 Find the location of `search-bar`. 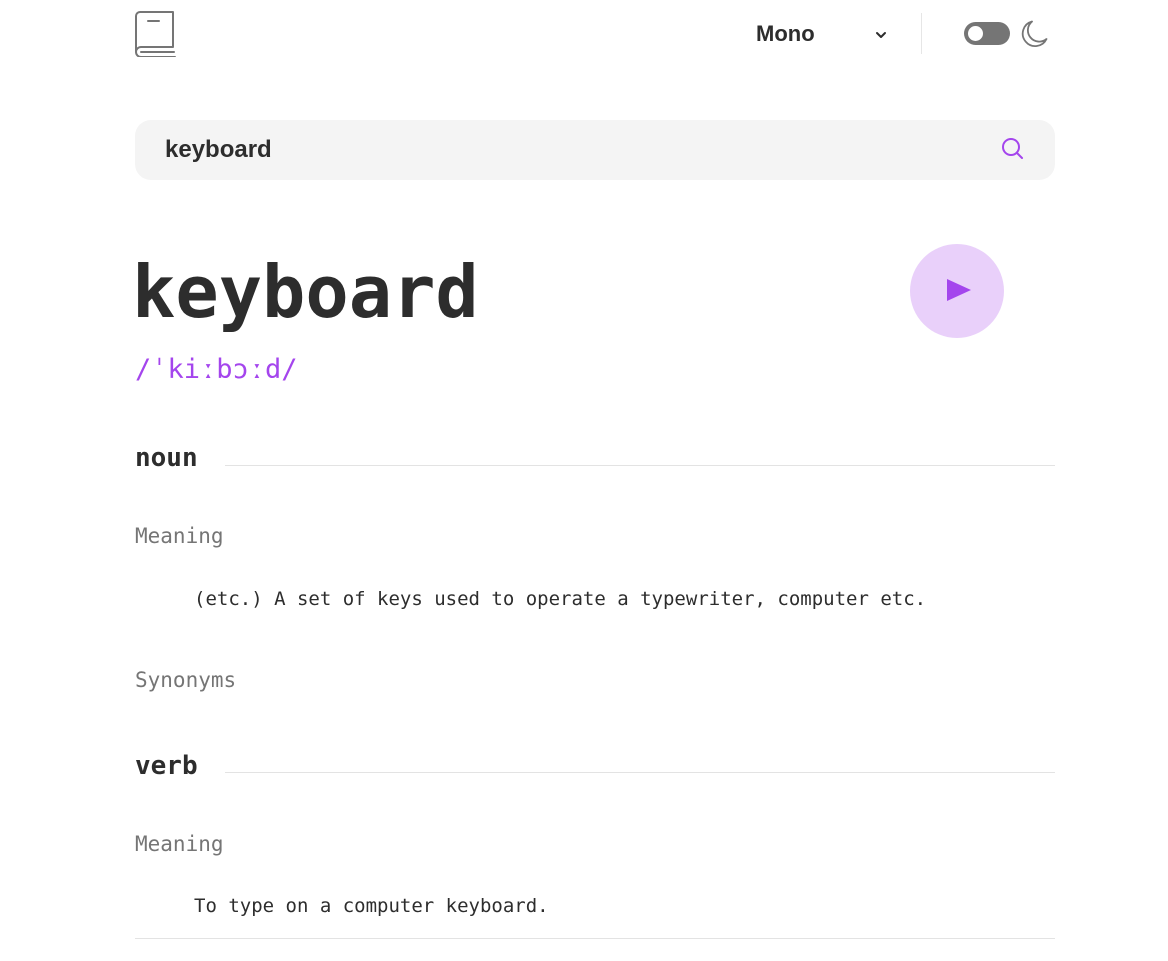

search-bar is located at coordinates (595, 150).